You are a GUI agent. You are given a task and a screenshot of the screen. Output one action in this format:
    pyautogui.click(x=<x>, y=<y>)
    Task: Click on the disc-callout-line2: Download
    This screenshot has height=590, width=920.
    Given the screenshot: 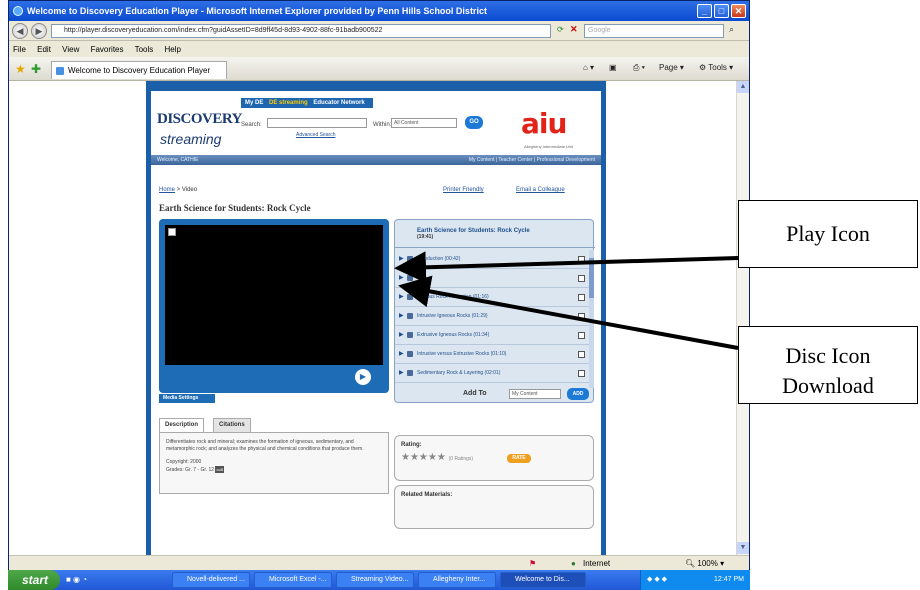 What is the action you would take?
    pyautogui.click(x=828, y=385)
    